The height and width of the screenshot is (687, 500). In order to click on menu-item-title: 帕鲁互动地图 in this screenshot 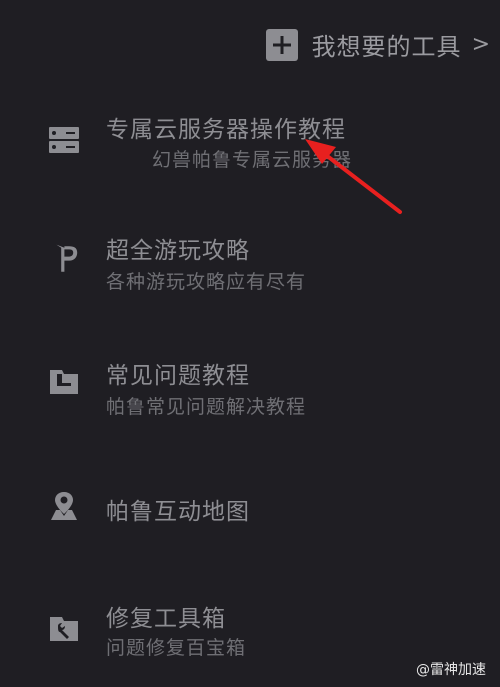, I will do `click(178, 512)`.